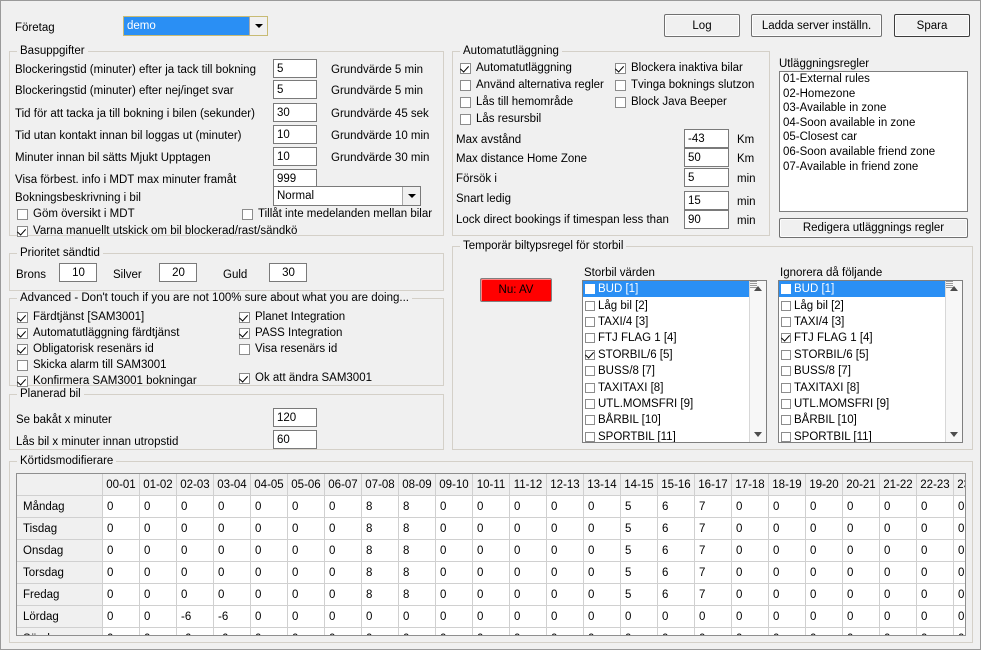  What do you see at coordinates (932, 25) in the screenshot?
I see `save-button: Spara` at bounding box center [932, 25].